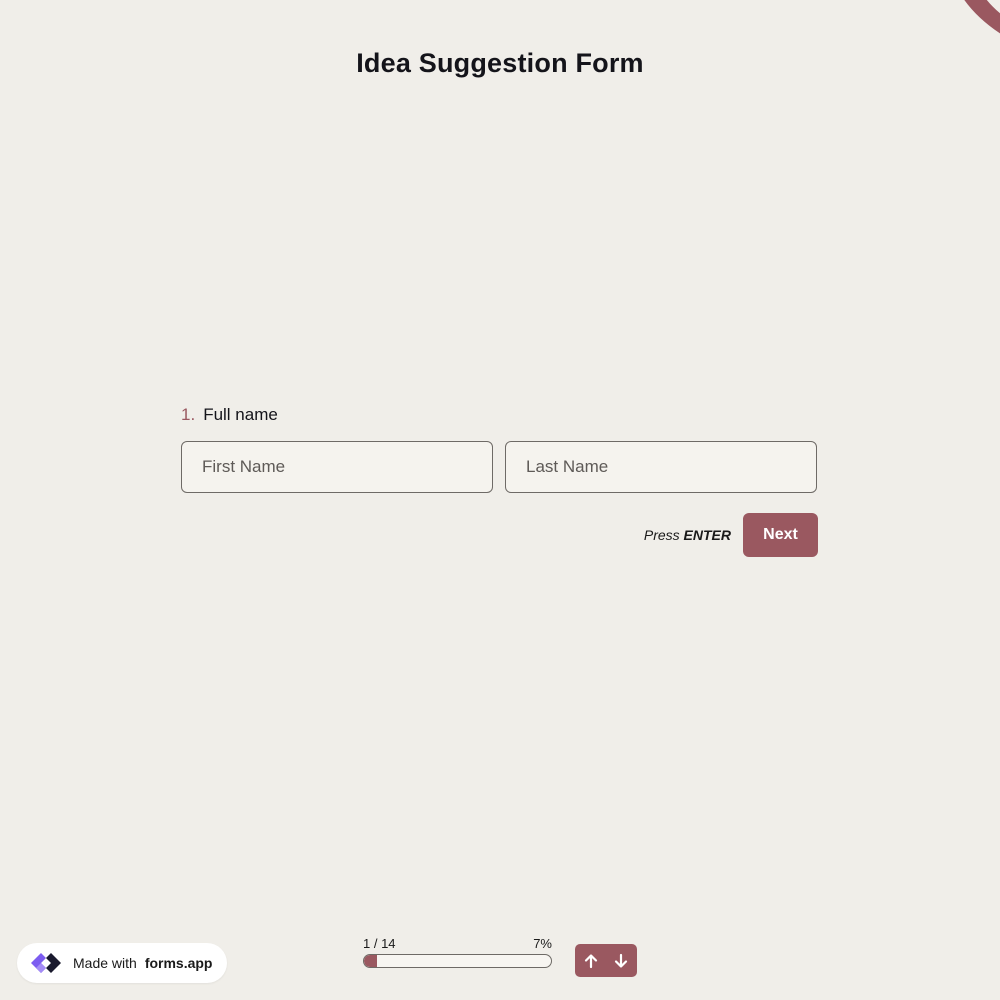 This screenshot has width=1000, height=1000. I want to click on arrow-down-icon, so click(621, 960).